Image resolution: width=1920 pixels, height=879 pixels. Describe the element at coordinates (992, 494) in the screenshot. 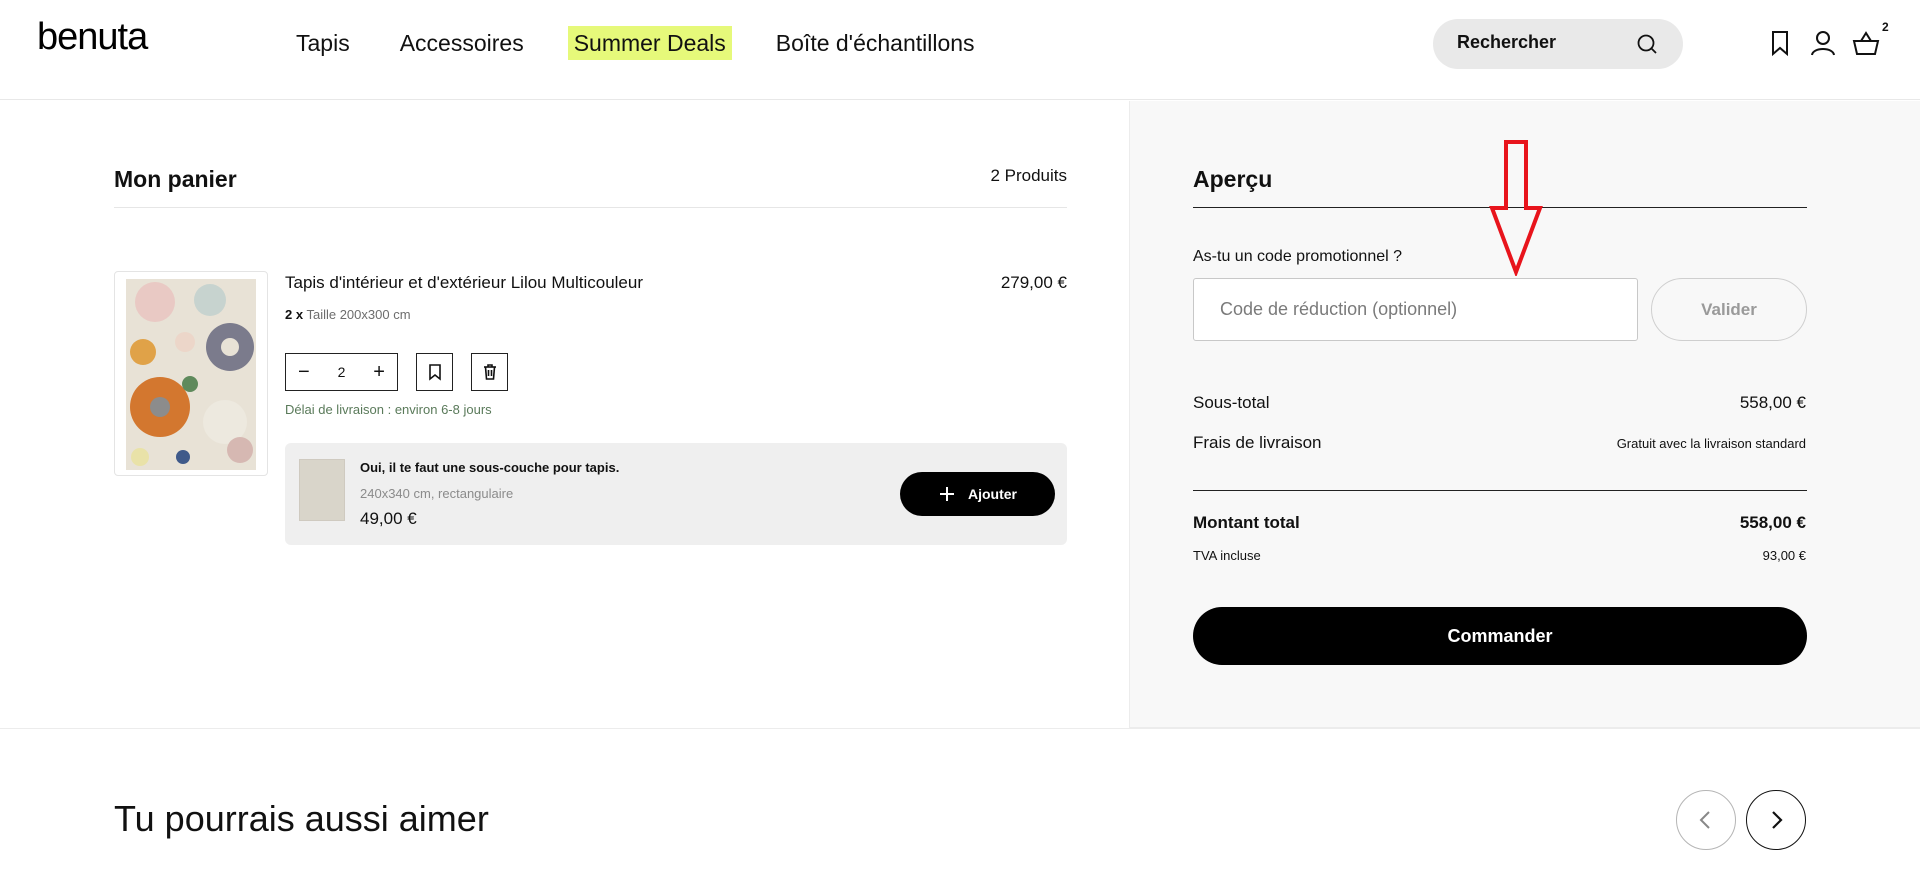

I see `add-button-label: Ajouter` at that location.